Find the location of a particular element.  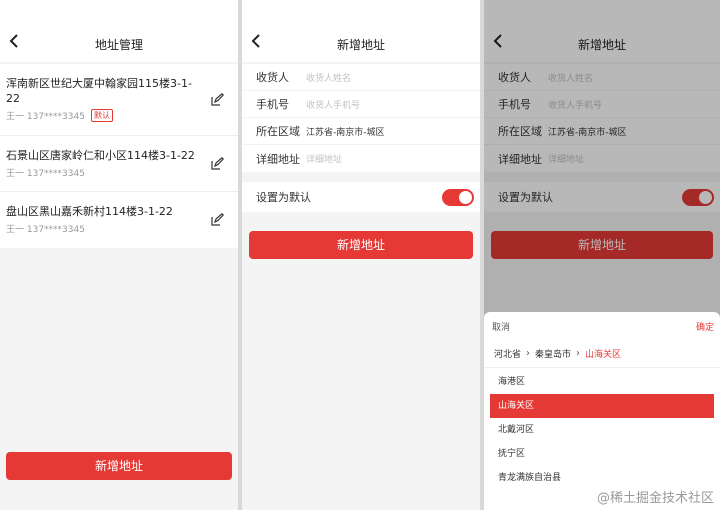

address-line: 浑南新区世纪大厦中翰家园115楼3-1-22 is located at coordinates (99, 91).